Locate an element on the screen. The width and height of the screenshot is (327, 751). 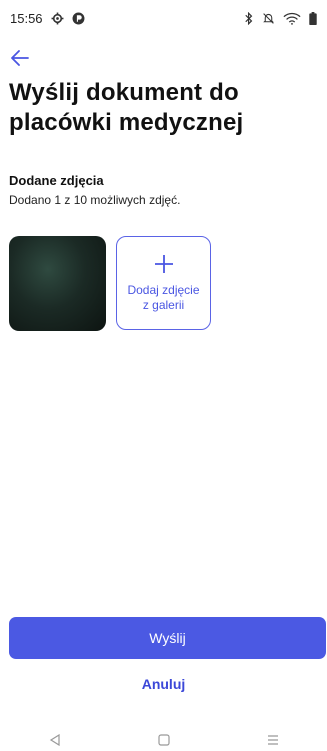
battery-icon is located at coordinates (313, 18).